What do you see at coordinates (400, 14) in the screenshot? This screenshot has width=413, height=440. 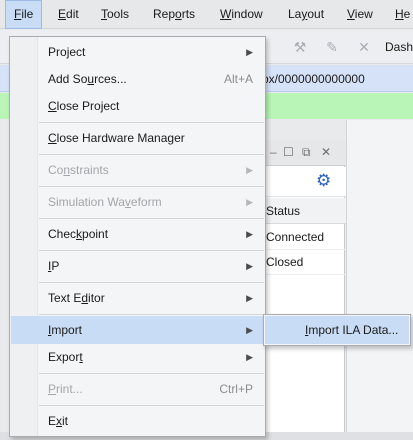 I see `menu-help: He` at bounding box center [400, 14].